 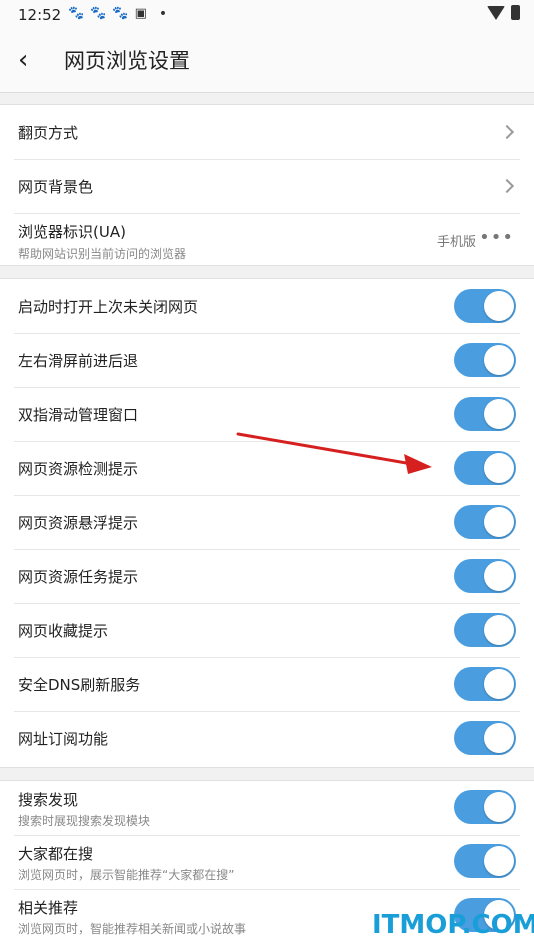 What do you see at coordinates (496, 237) in the screenshot?
I see `more-icon: •••` at bounding box center [496, 237].